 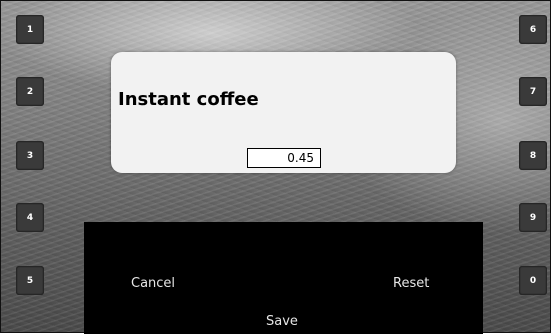 What do you see at coordinates (411, 283) in the screenshot?
I see `reset-button: Reset` at bounding box center [411, 283].